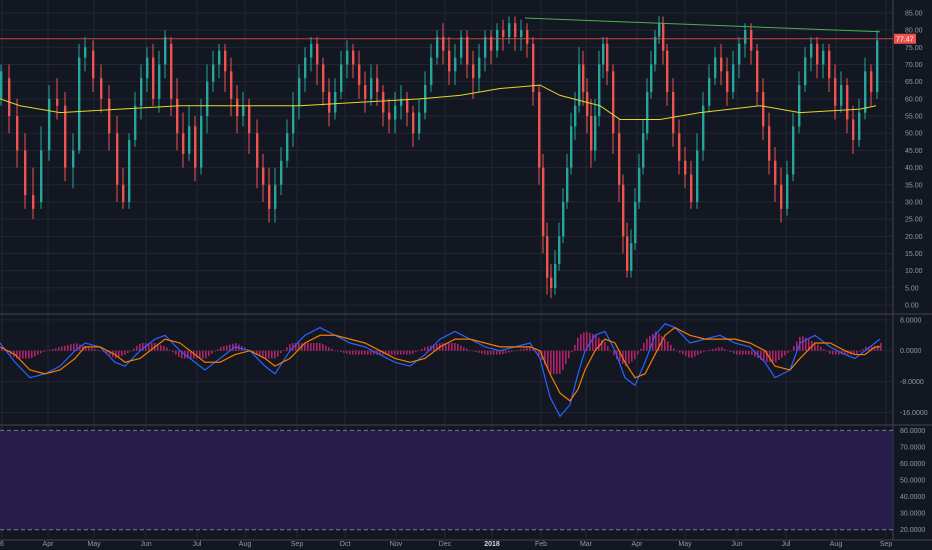 The width and height of the screenshot is (932, 550). What do you see at coordinates (49, 544) in the screenshot?
I see `time-tick-label: Apr` at bounding box center [49, 544].